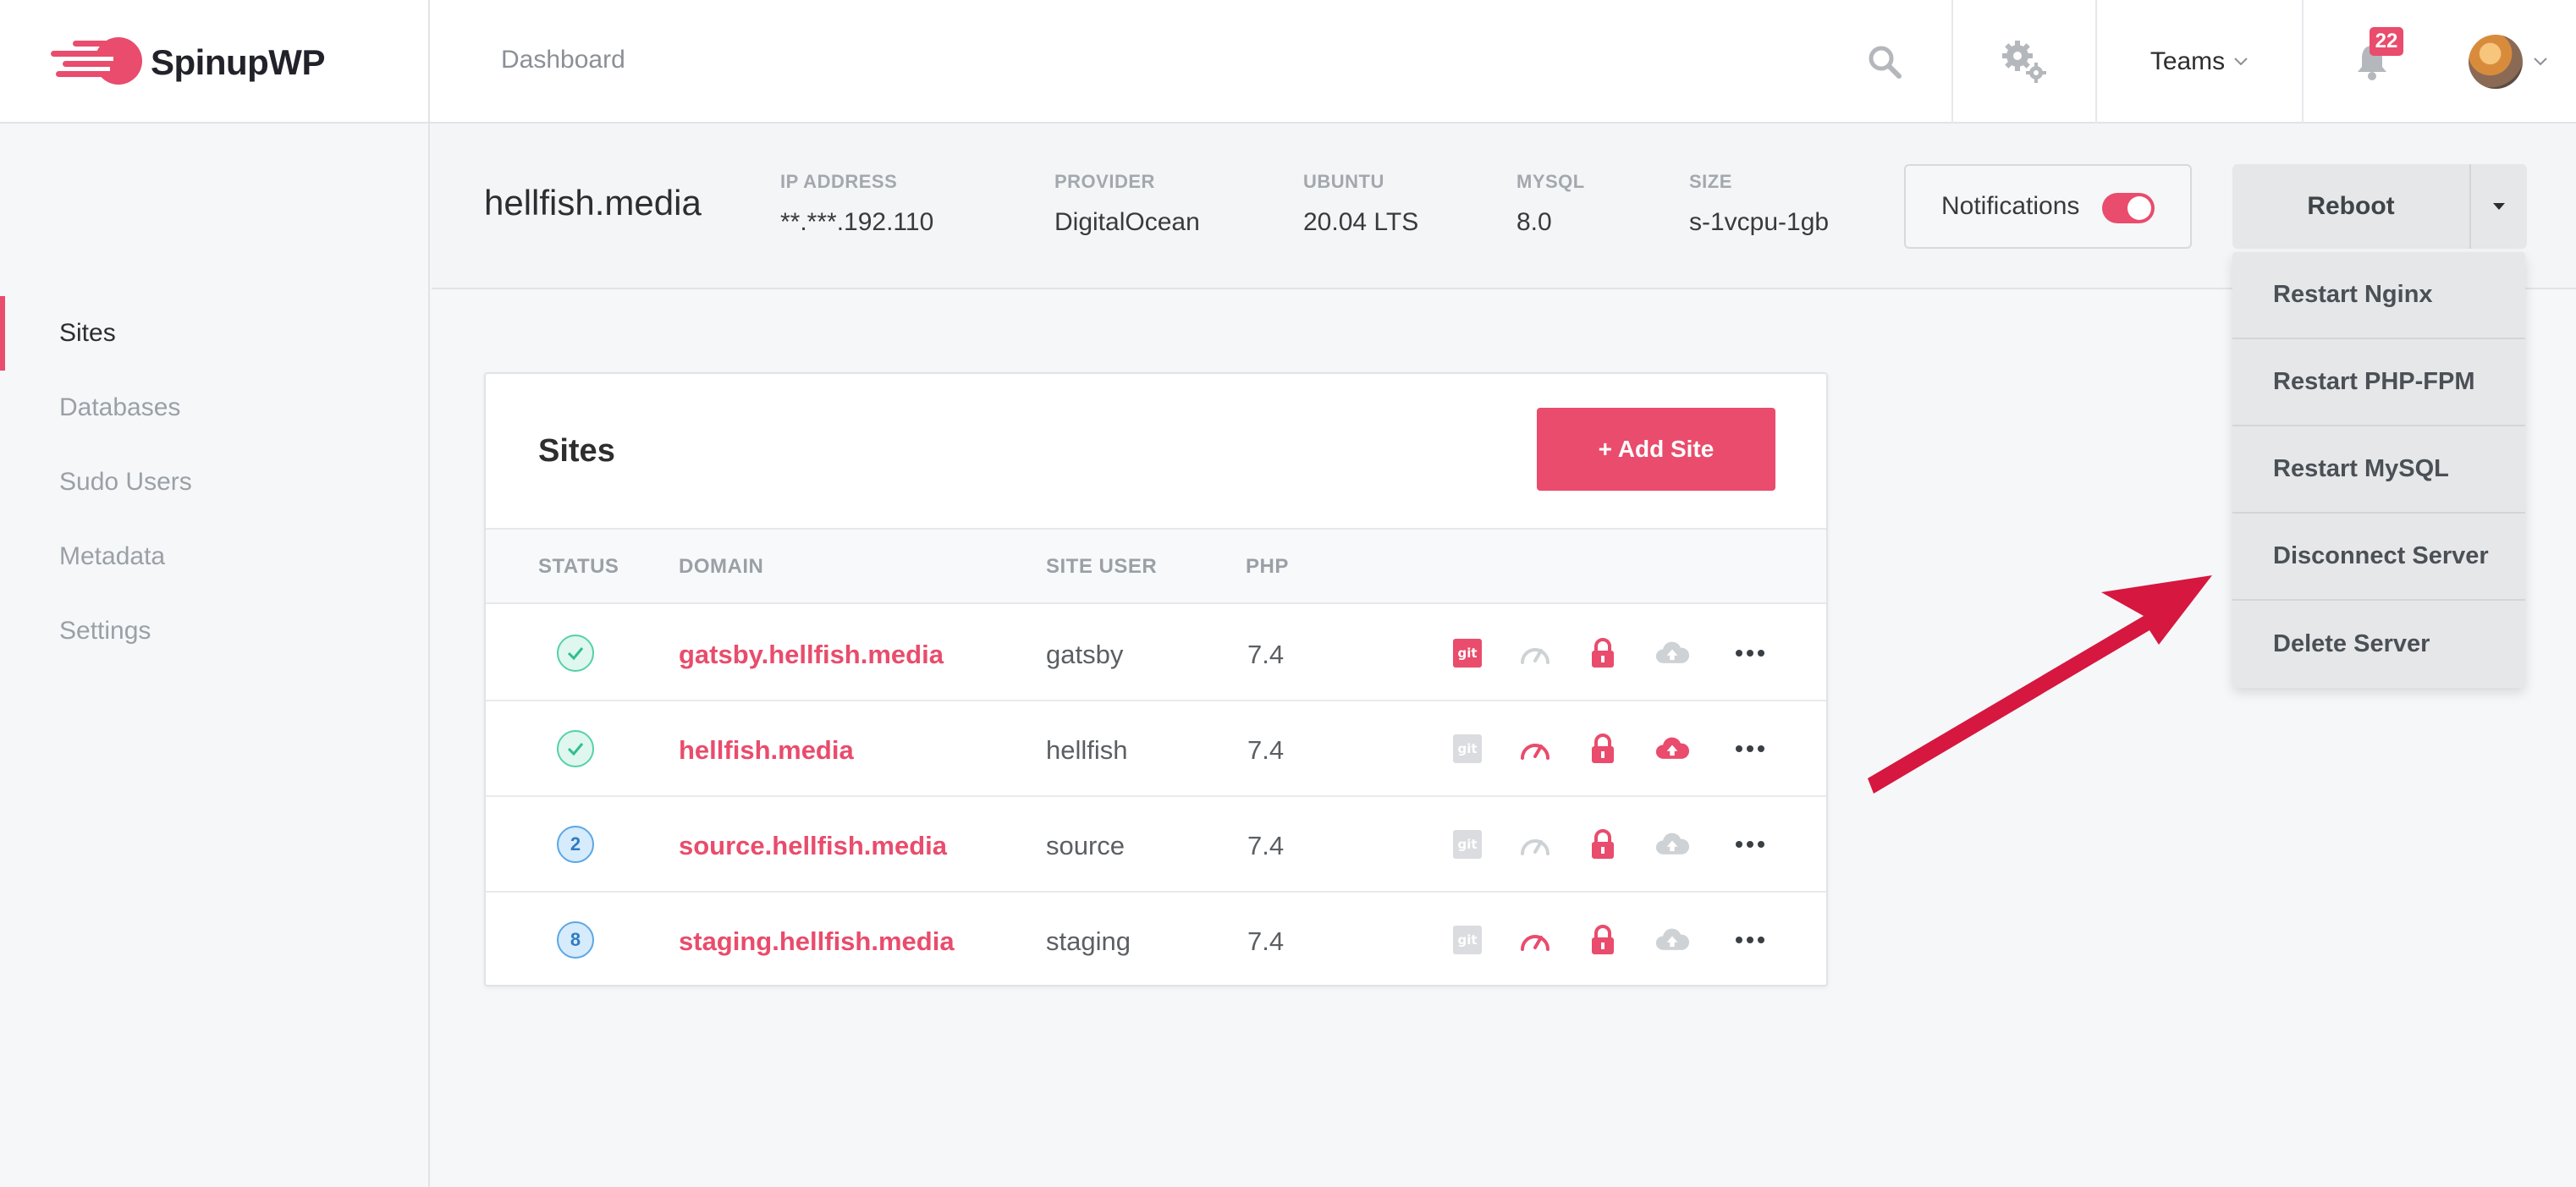 The image size is (2576, 1187). I want to click on site-domain-link: source.hellfish.media, so click(813, 846).